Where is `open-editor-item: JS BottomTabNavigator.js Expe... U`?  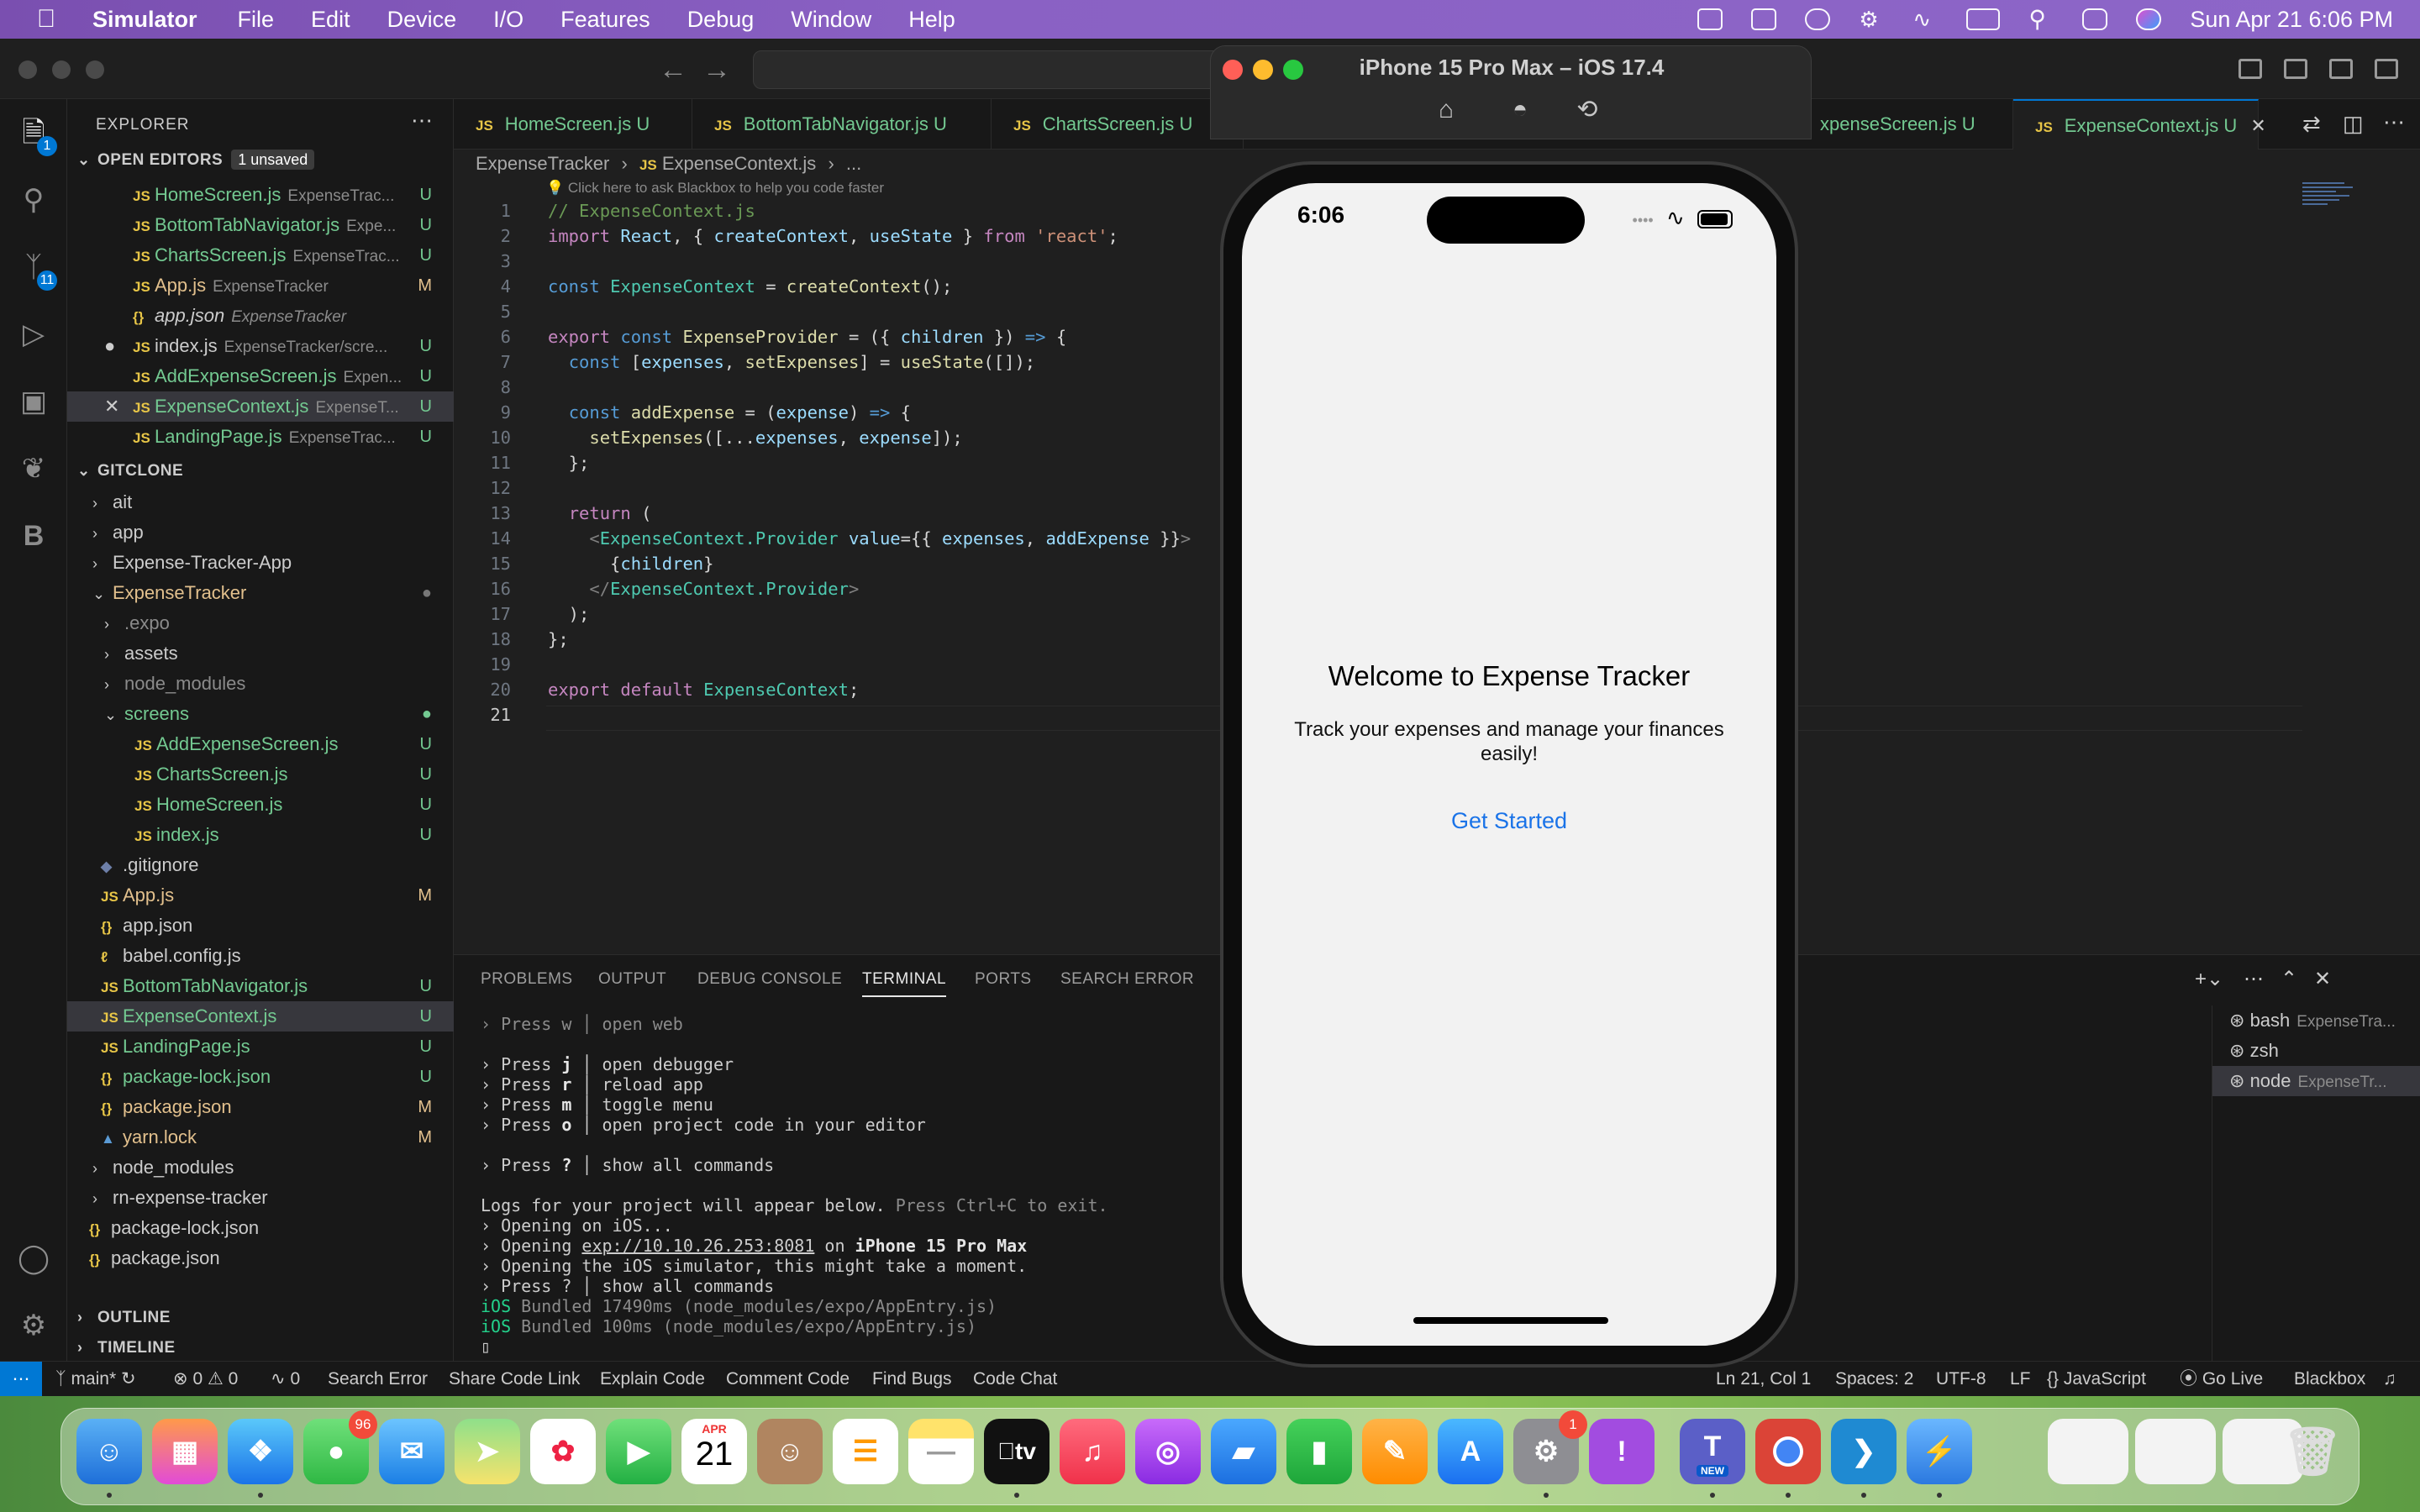 open-editor-item: JS BottomTabNavigator.js Expe... U is located at coordinates (261, 225).